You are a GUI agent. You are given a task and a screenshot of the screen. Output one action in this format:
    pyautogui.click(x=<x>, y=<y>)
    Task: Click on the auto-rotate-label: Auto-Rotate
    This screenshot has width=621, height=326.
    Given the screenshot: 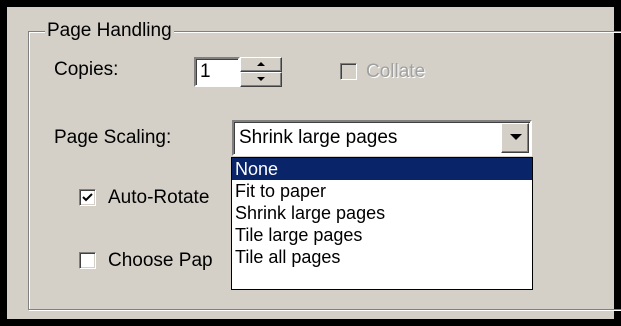 What is the action you would take?
    pyautogui.click(x=159, y=197)
    